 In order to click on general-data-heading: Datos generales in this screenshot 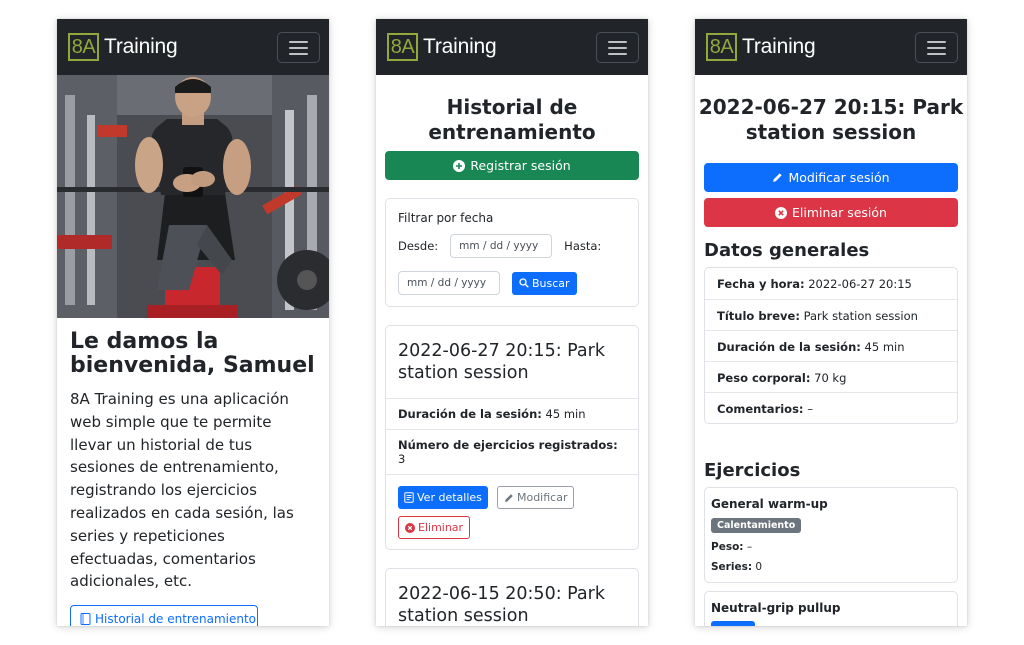, I will do `click(787, 250)`.